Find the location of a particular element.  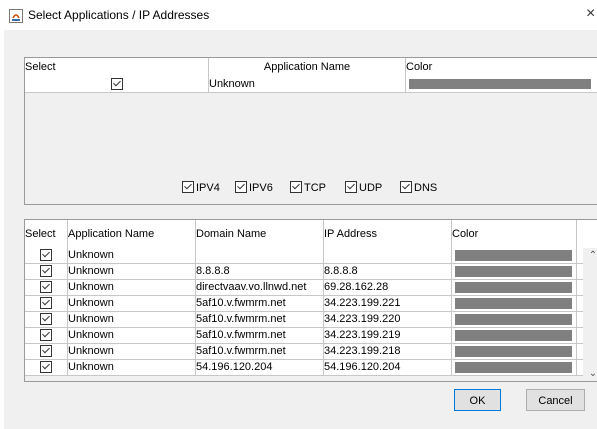

table-row: Unknown 5af10.v.fwmrm.net 34.223.199.221 is located at coordinates (304, 304).